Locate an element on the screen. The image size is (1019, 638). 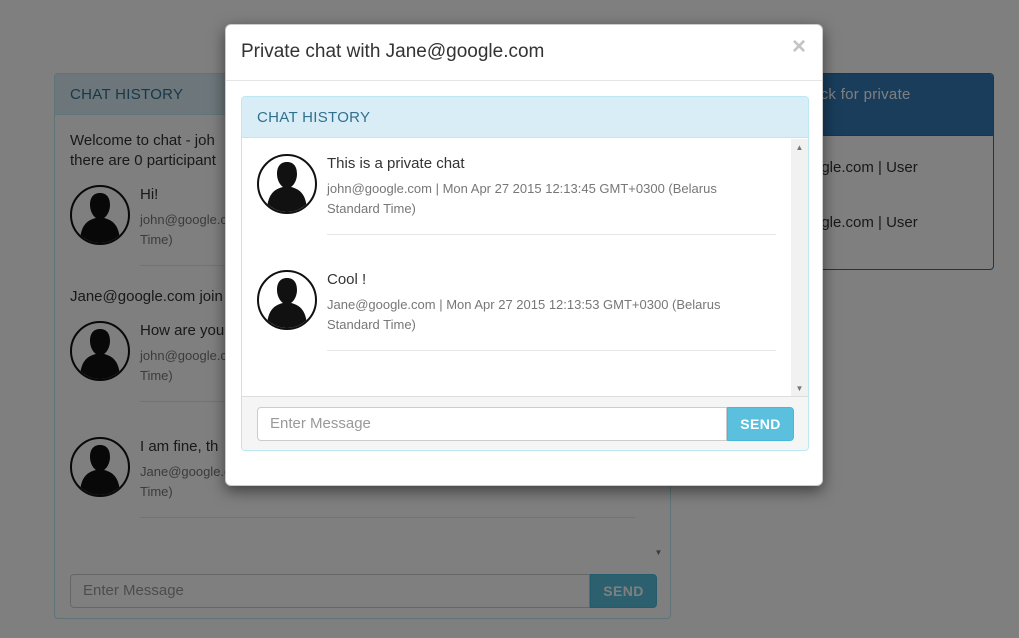
private-chat-footer: Enter Message SEND is located at coordinates (525, 423).